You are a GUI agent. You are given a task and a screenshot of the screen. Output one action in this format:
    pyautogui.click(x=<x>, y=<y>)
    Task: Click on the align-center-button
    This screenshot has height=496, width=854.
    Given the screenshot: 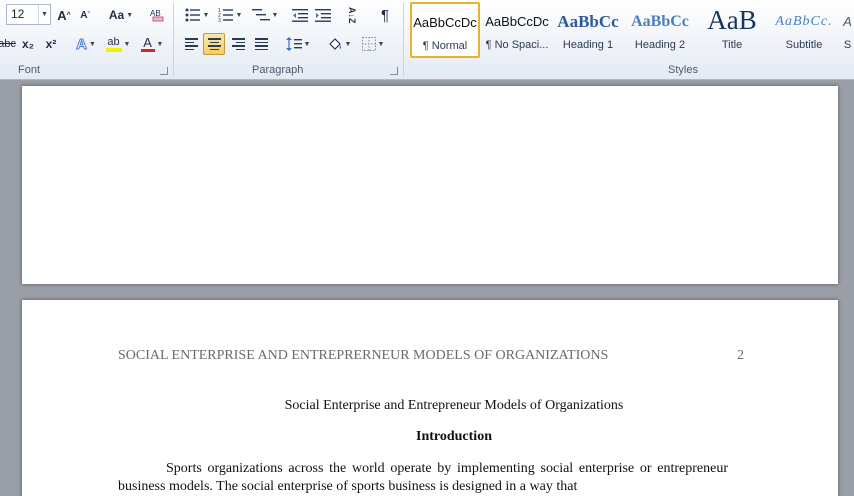 What is the action you would take?
    pyautogui.click(x=214, y=44)
    